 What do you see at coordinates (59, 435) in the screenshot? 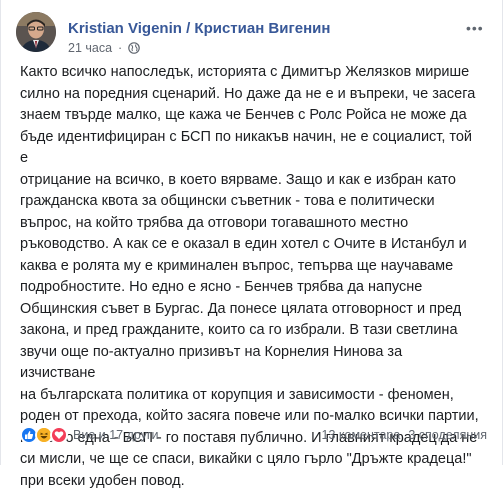
I see `love-icon` at bounding box center [59, 435].